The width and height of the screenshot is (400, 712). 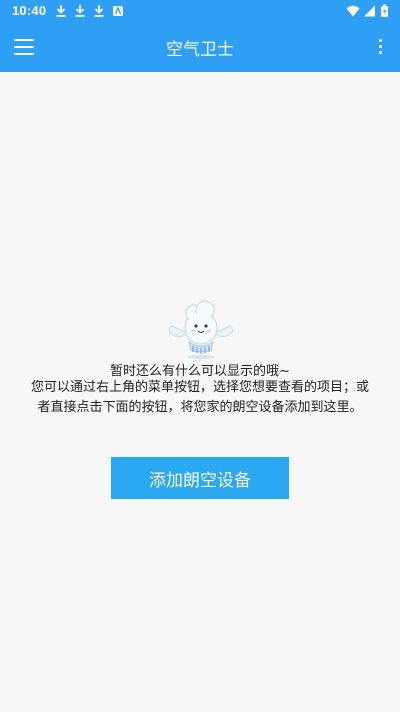 What do you see at coordinates (369, 11) in the screenshot?
I see `cellular-signal-icon` at bounding box center [369, 11].